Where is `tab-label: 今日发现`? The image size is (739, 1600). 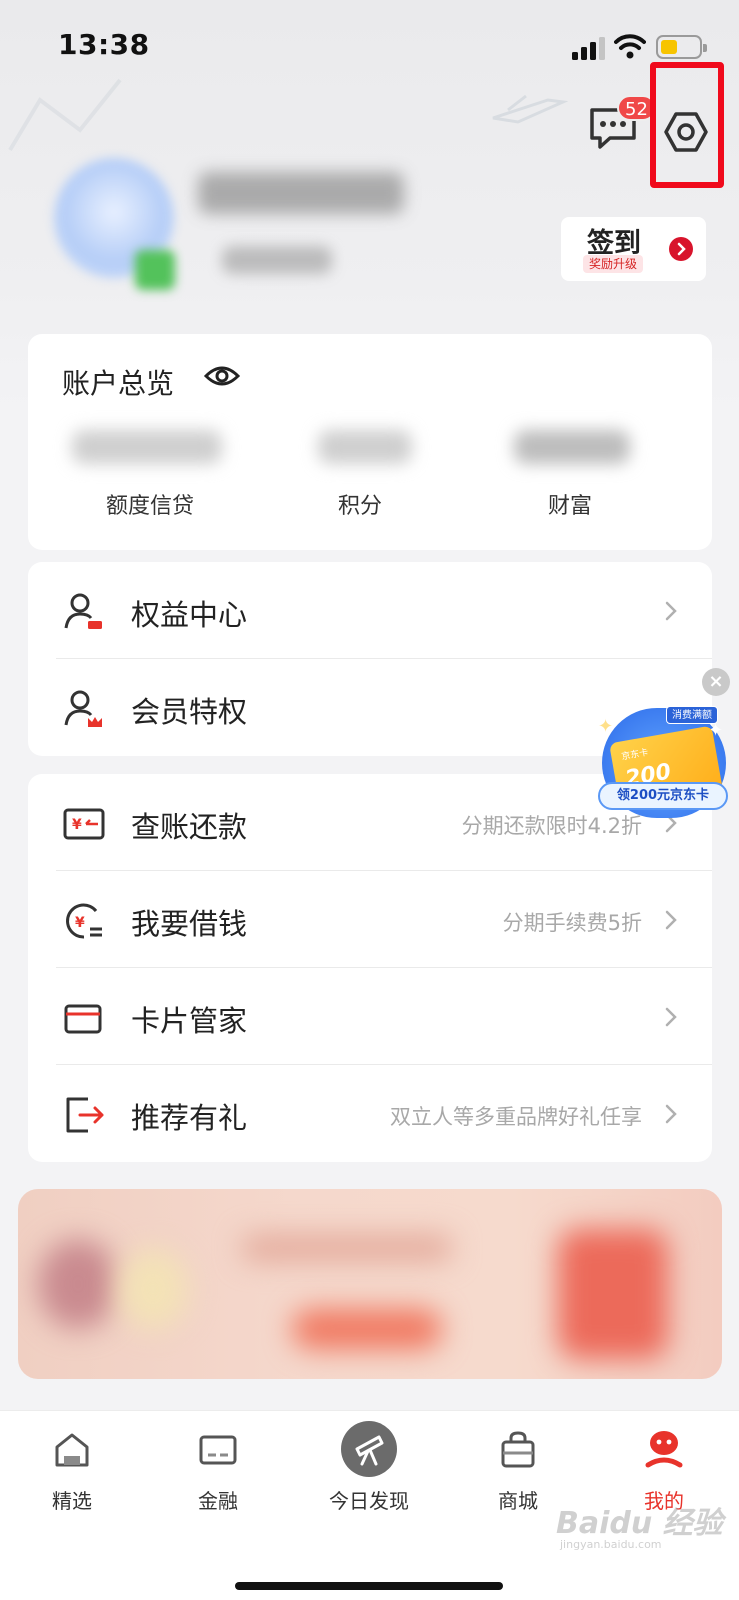
tab-label: 今日发现 is located at coordinates (369, 1501).